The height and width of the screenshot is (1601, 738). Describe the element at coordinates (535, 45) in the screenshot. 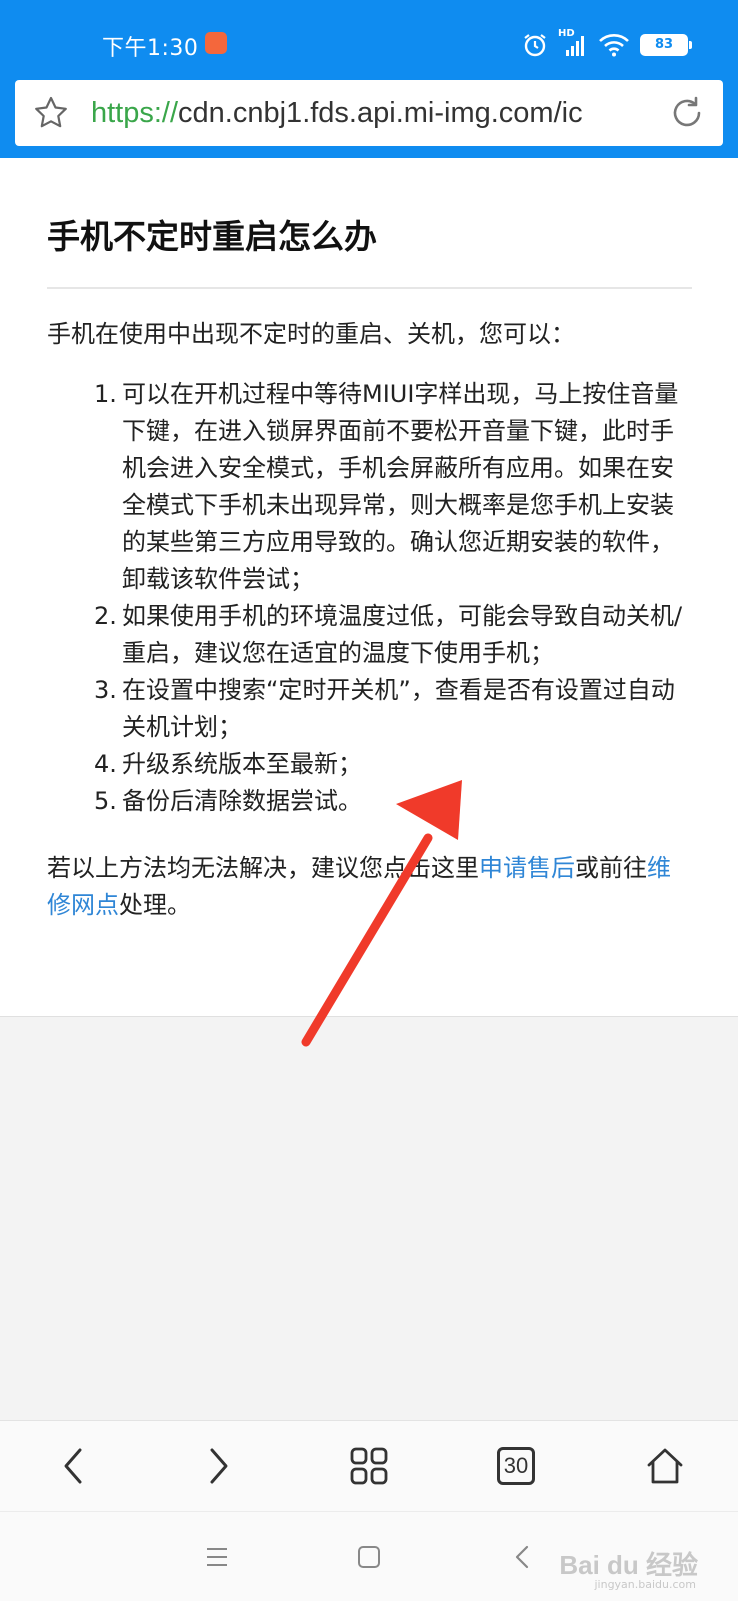

I see `alarm-icon` at that location.